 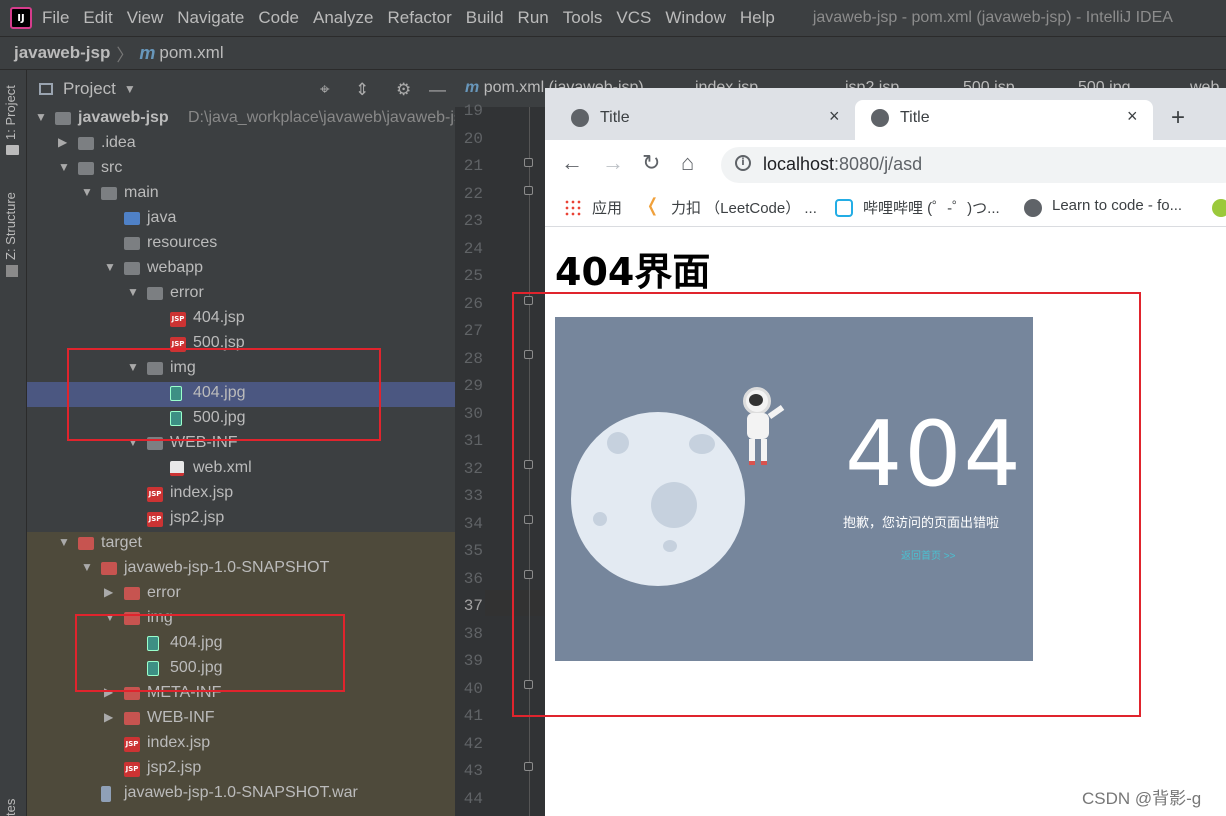 I want to click on freecodecamp-icon, so click(x=1219, y=208).